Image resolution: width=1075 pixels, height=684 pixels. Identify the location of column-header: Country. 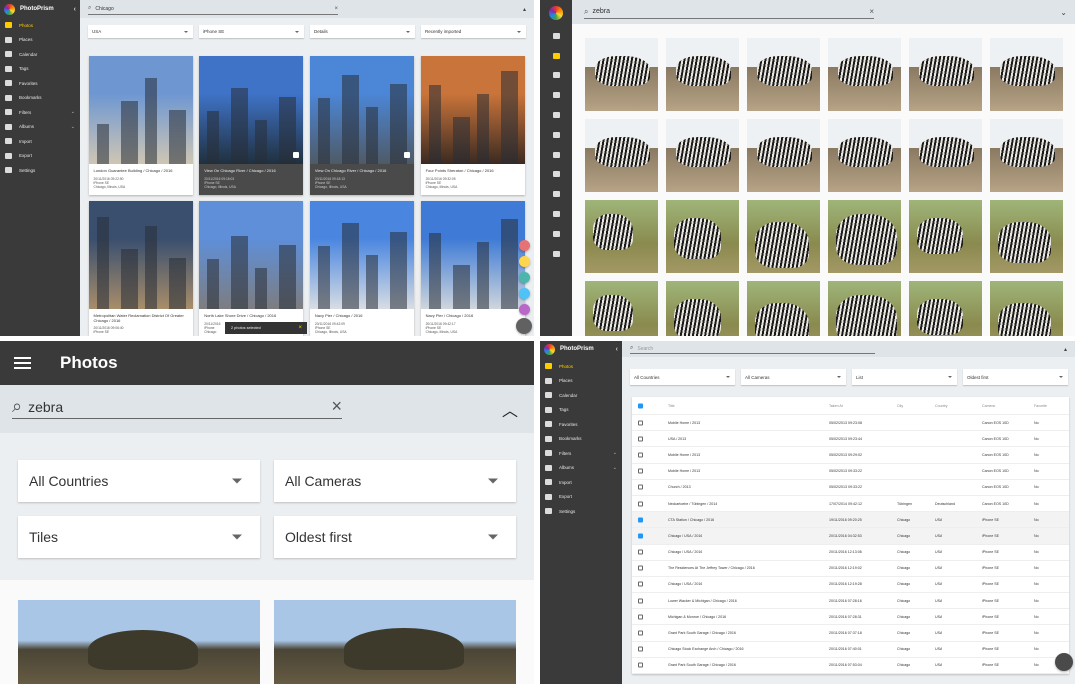
(941, 406).